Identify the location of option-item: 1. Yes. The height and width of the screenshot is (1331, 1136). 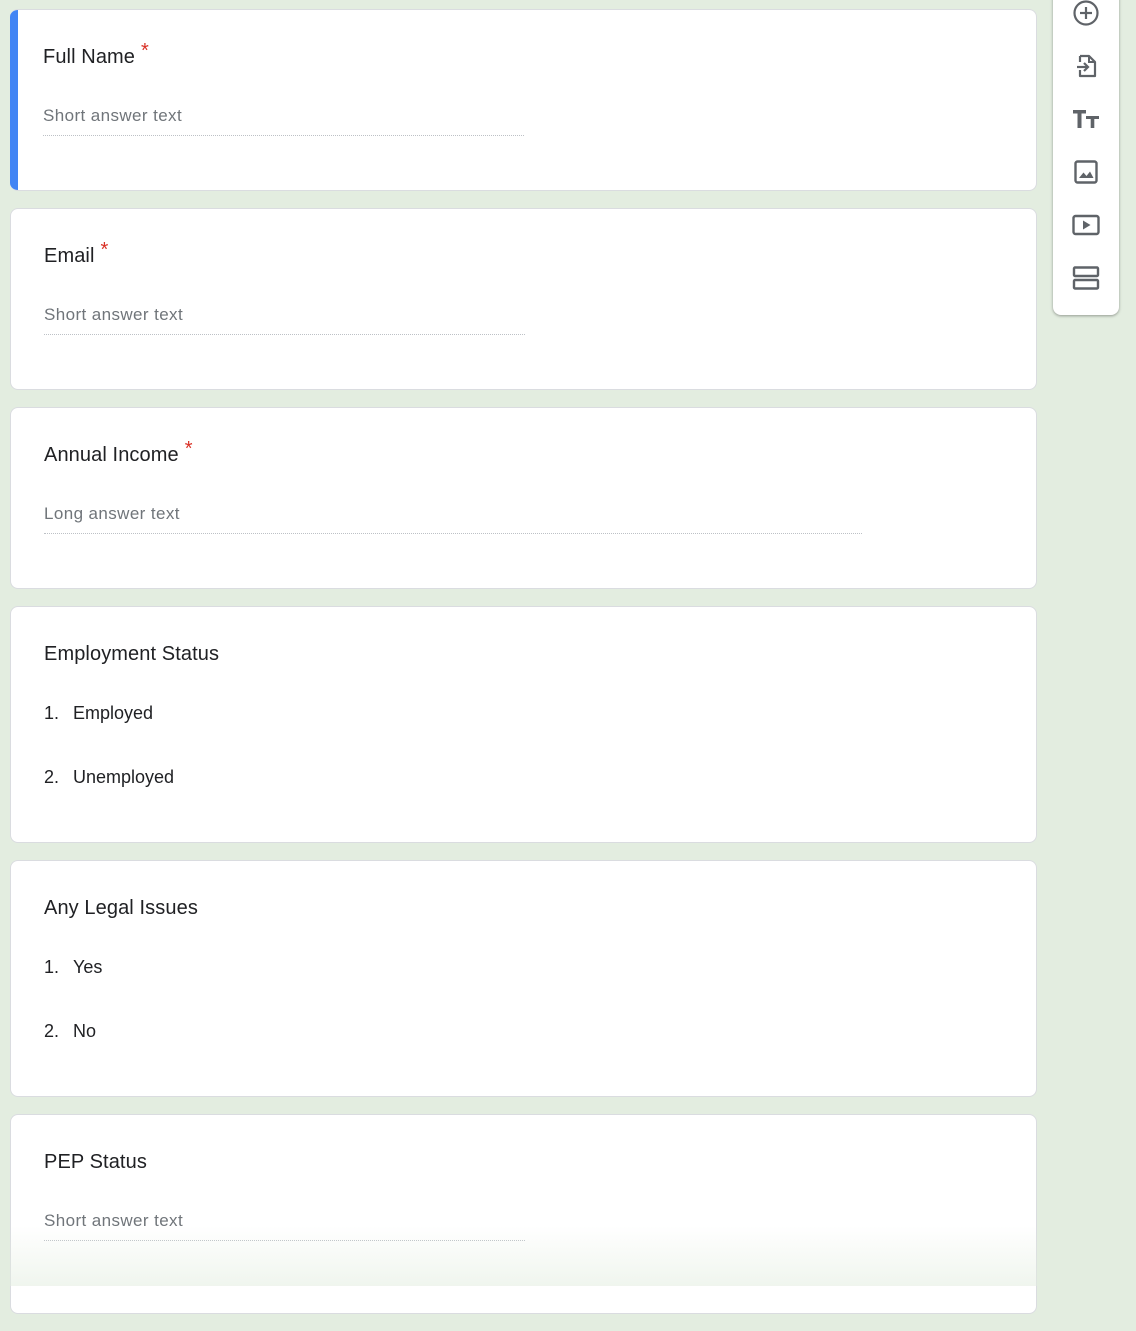
(73, 967).